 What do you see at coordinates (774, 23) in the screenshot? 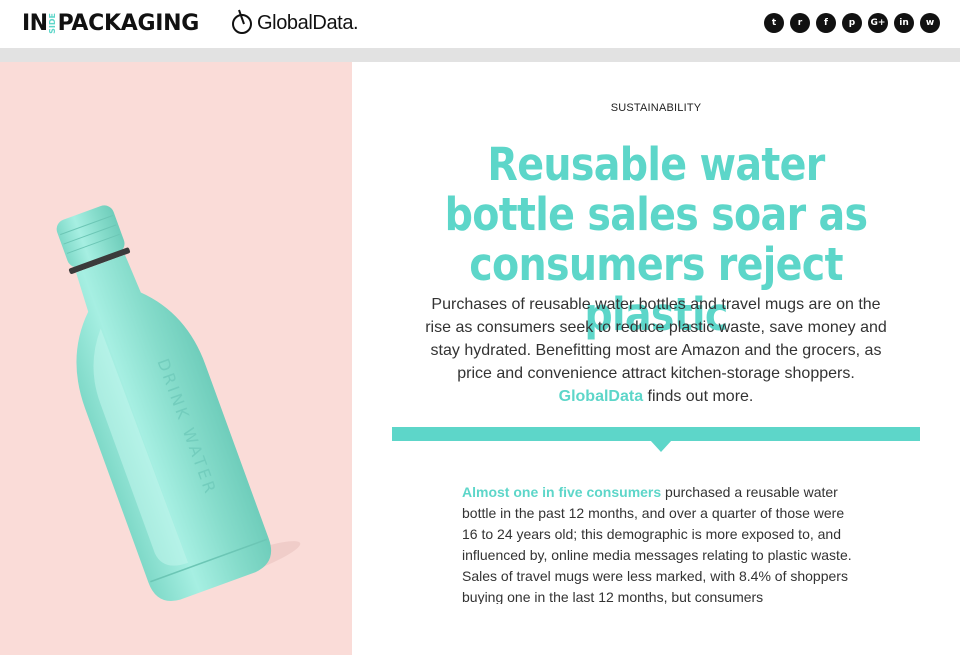
I see `twitter-icon: t` at bounding box center [774, 23].